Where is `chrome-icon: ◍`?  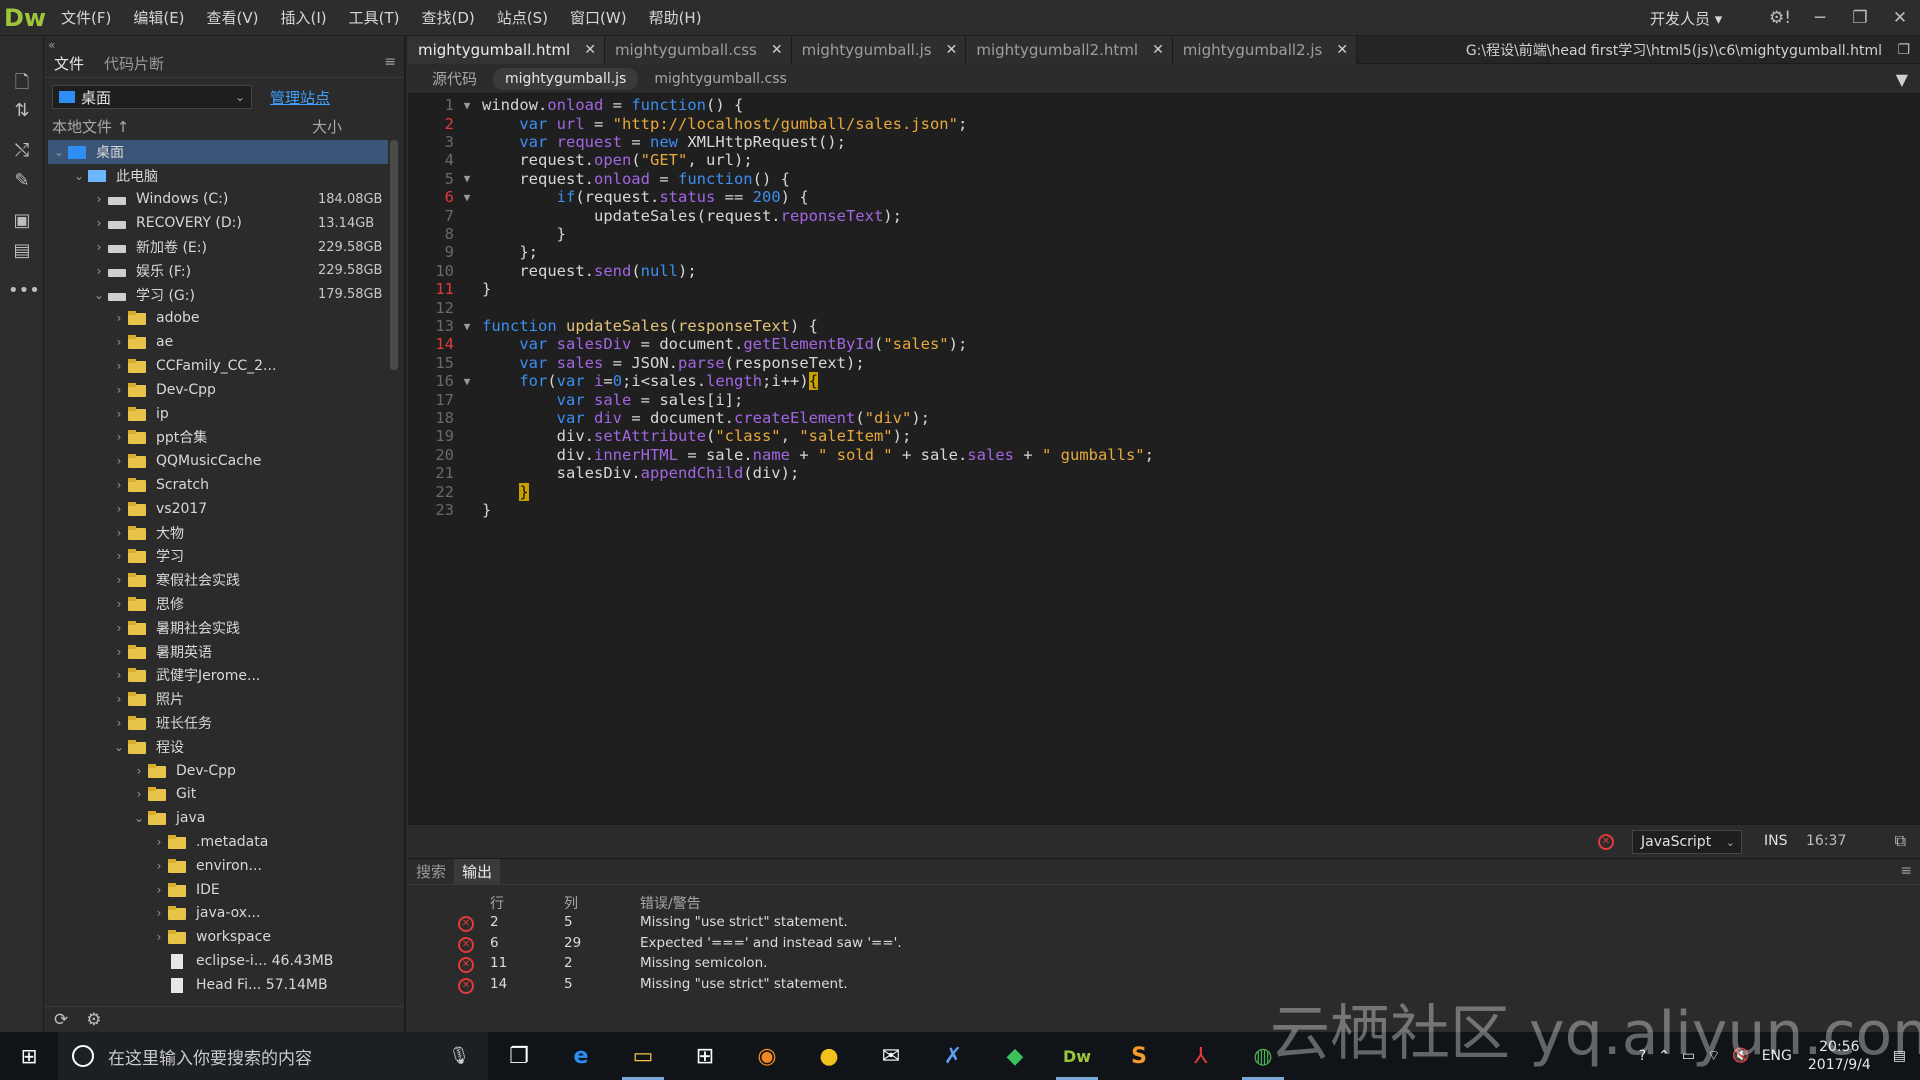 chrome-icon: ◍ is located at coordinates (1263, 1056).